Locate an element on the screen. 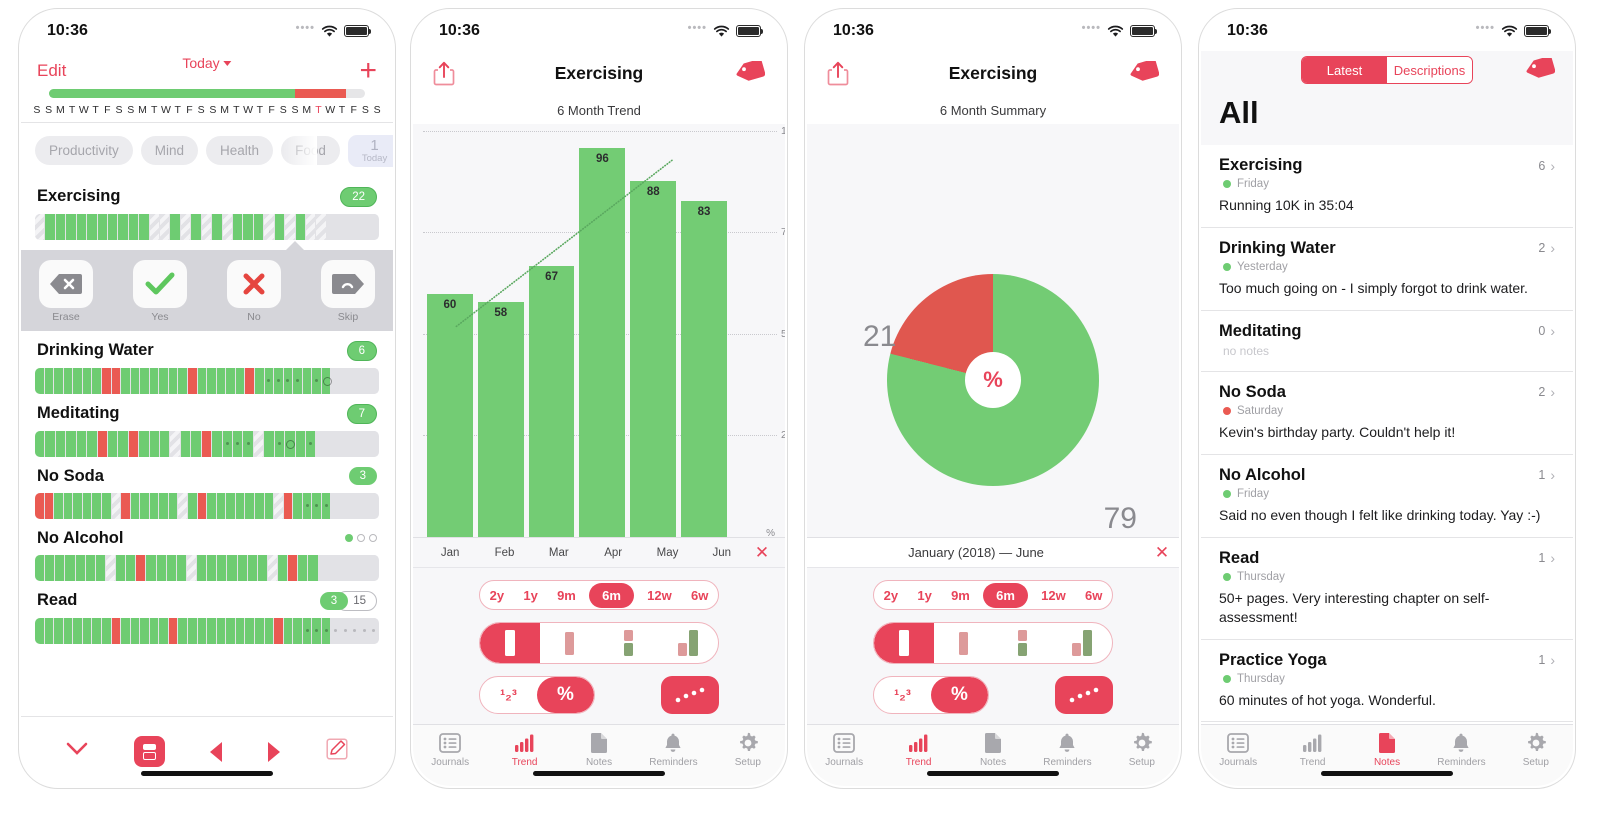 The image size is (1600, 817). save-icon is located at coordinates (149, 751).